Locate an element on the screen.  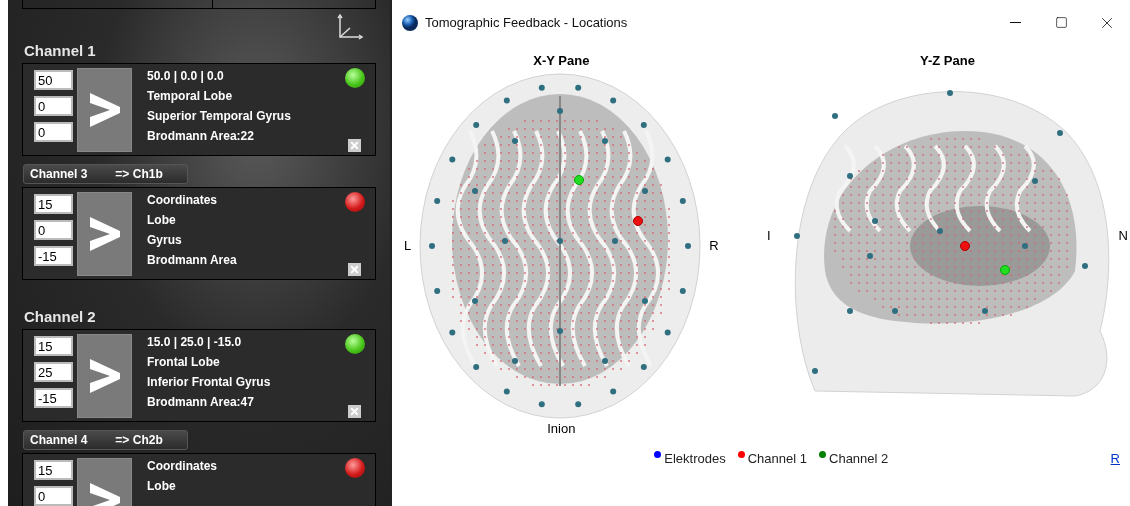
channel-heading: Channel 2 is located at coordinates (60, 317).